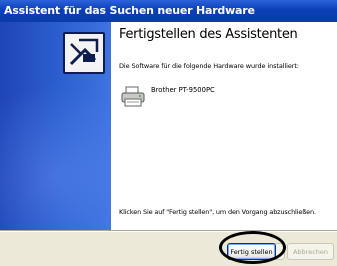 This screenshot has width=337, height=266. Describe the element at coordinates (133, 97) in the screenshot. I see `printer-icon` at that location.